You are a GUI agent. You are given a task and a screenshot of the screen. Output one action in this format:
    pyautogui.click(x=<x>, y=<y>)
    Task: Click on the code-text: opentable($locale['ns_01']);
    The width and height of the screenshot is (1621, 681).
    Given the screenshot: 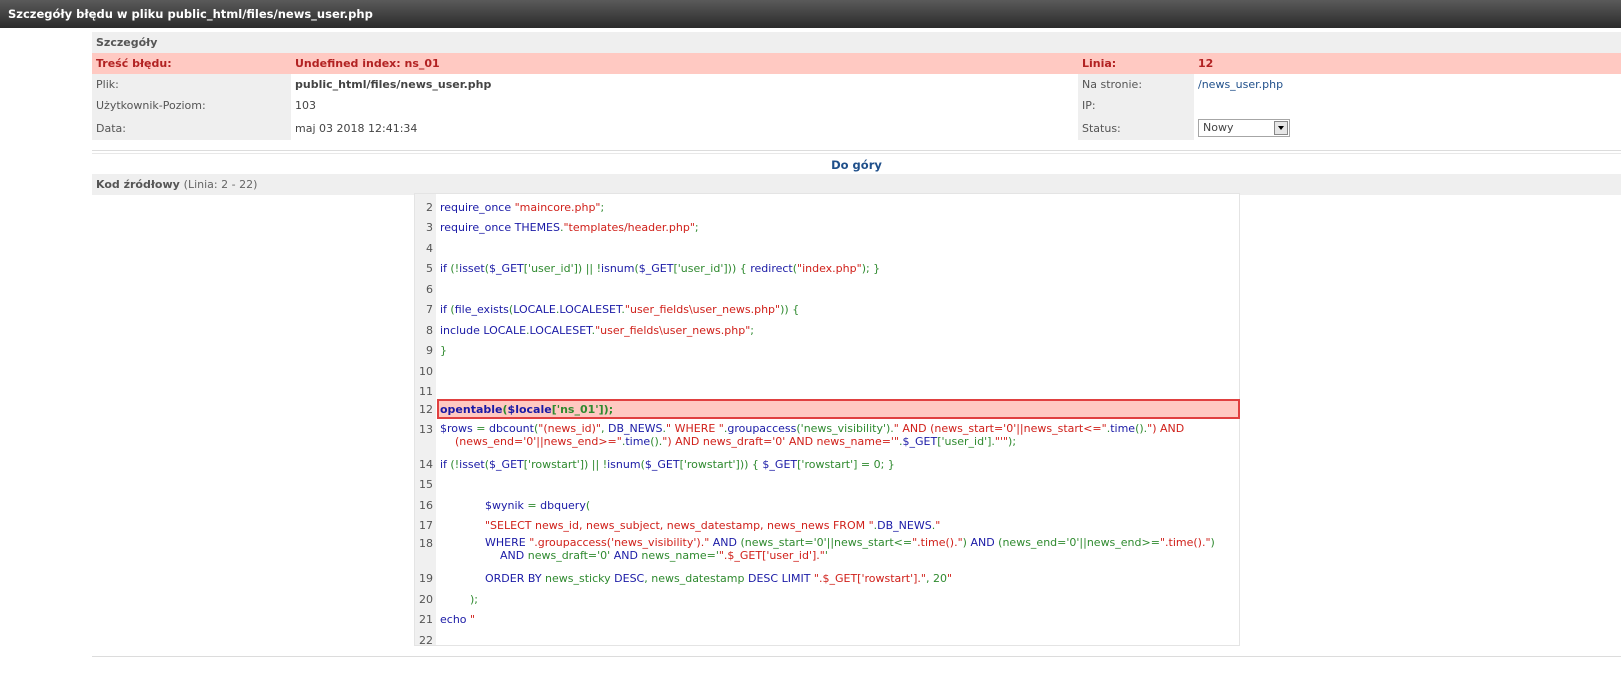 What is the action you would take?
    pyautogui.click(x=838, y=409)
    